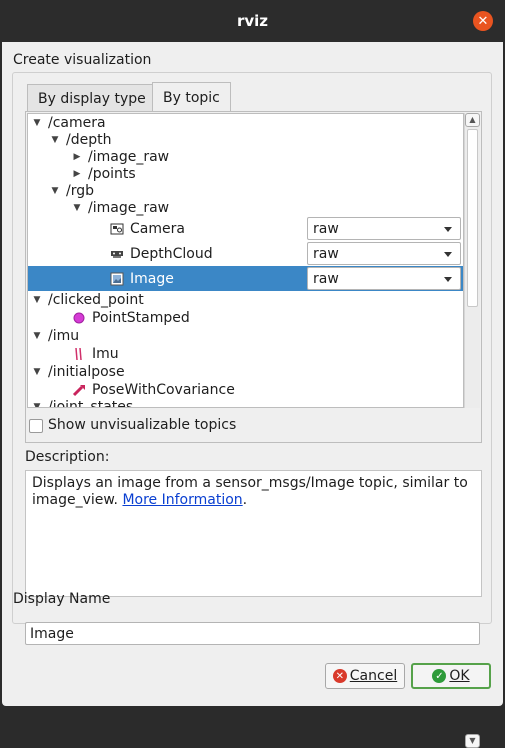  I want to click on tree-row-depth-image-raw: ▶ /image_raw, so click(245, 157).